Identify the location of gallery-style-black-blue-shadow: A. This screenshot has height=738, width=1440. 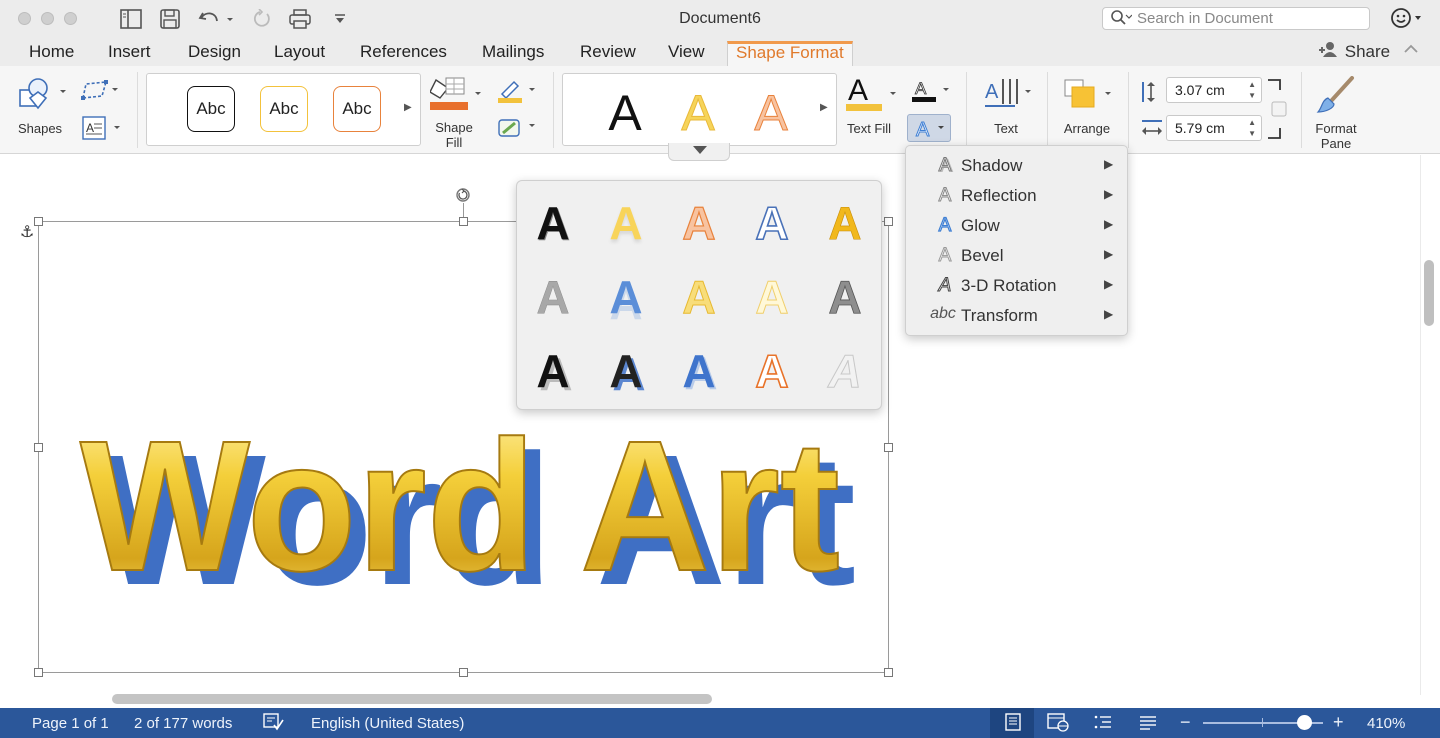
(626, 371).